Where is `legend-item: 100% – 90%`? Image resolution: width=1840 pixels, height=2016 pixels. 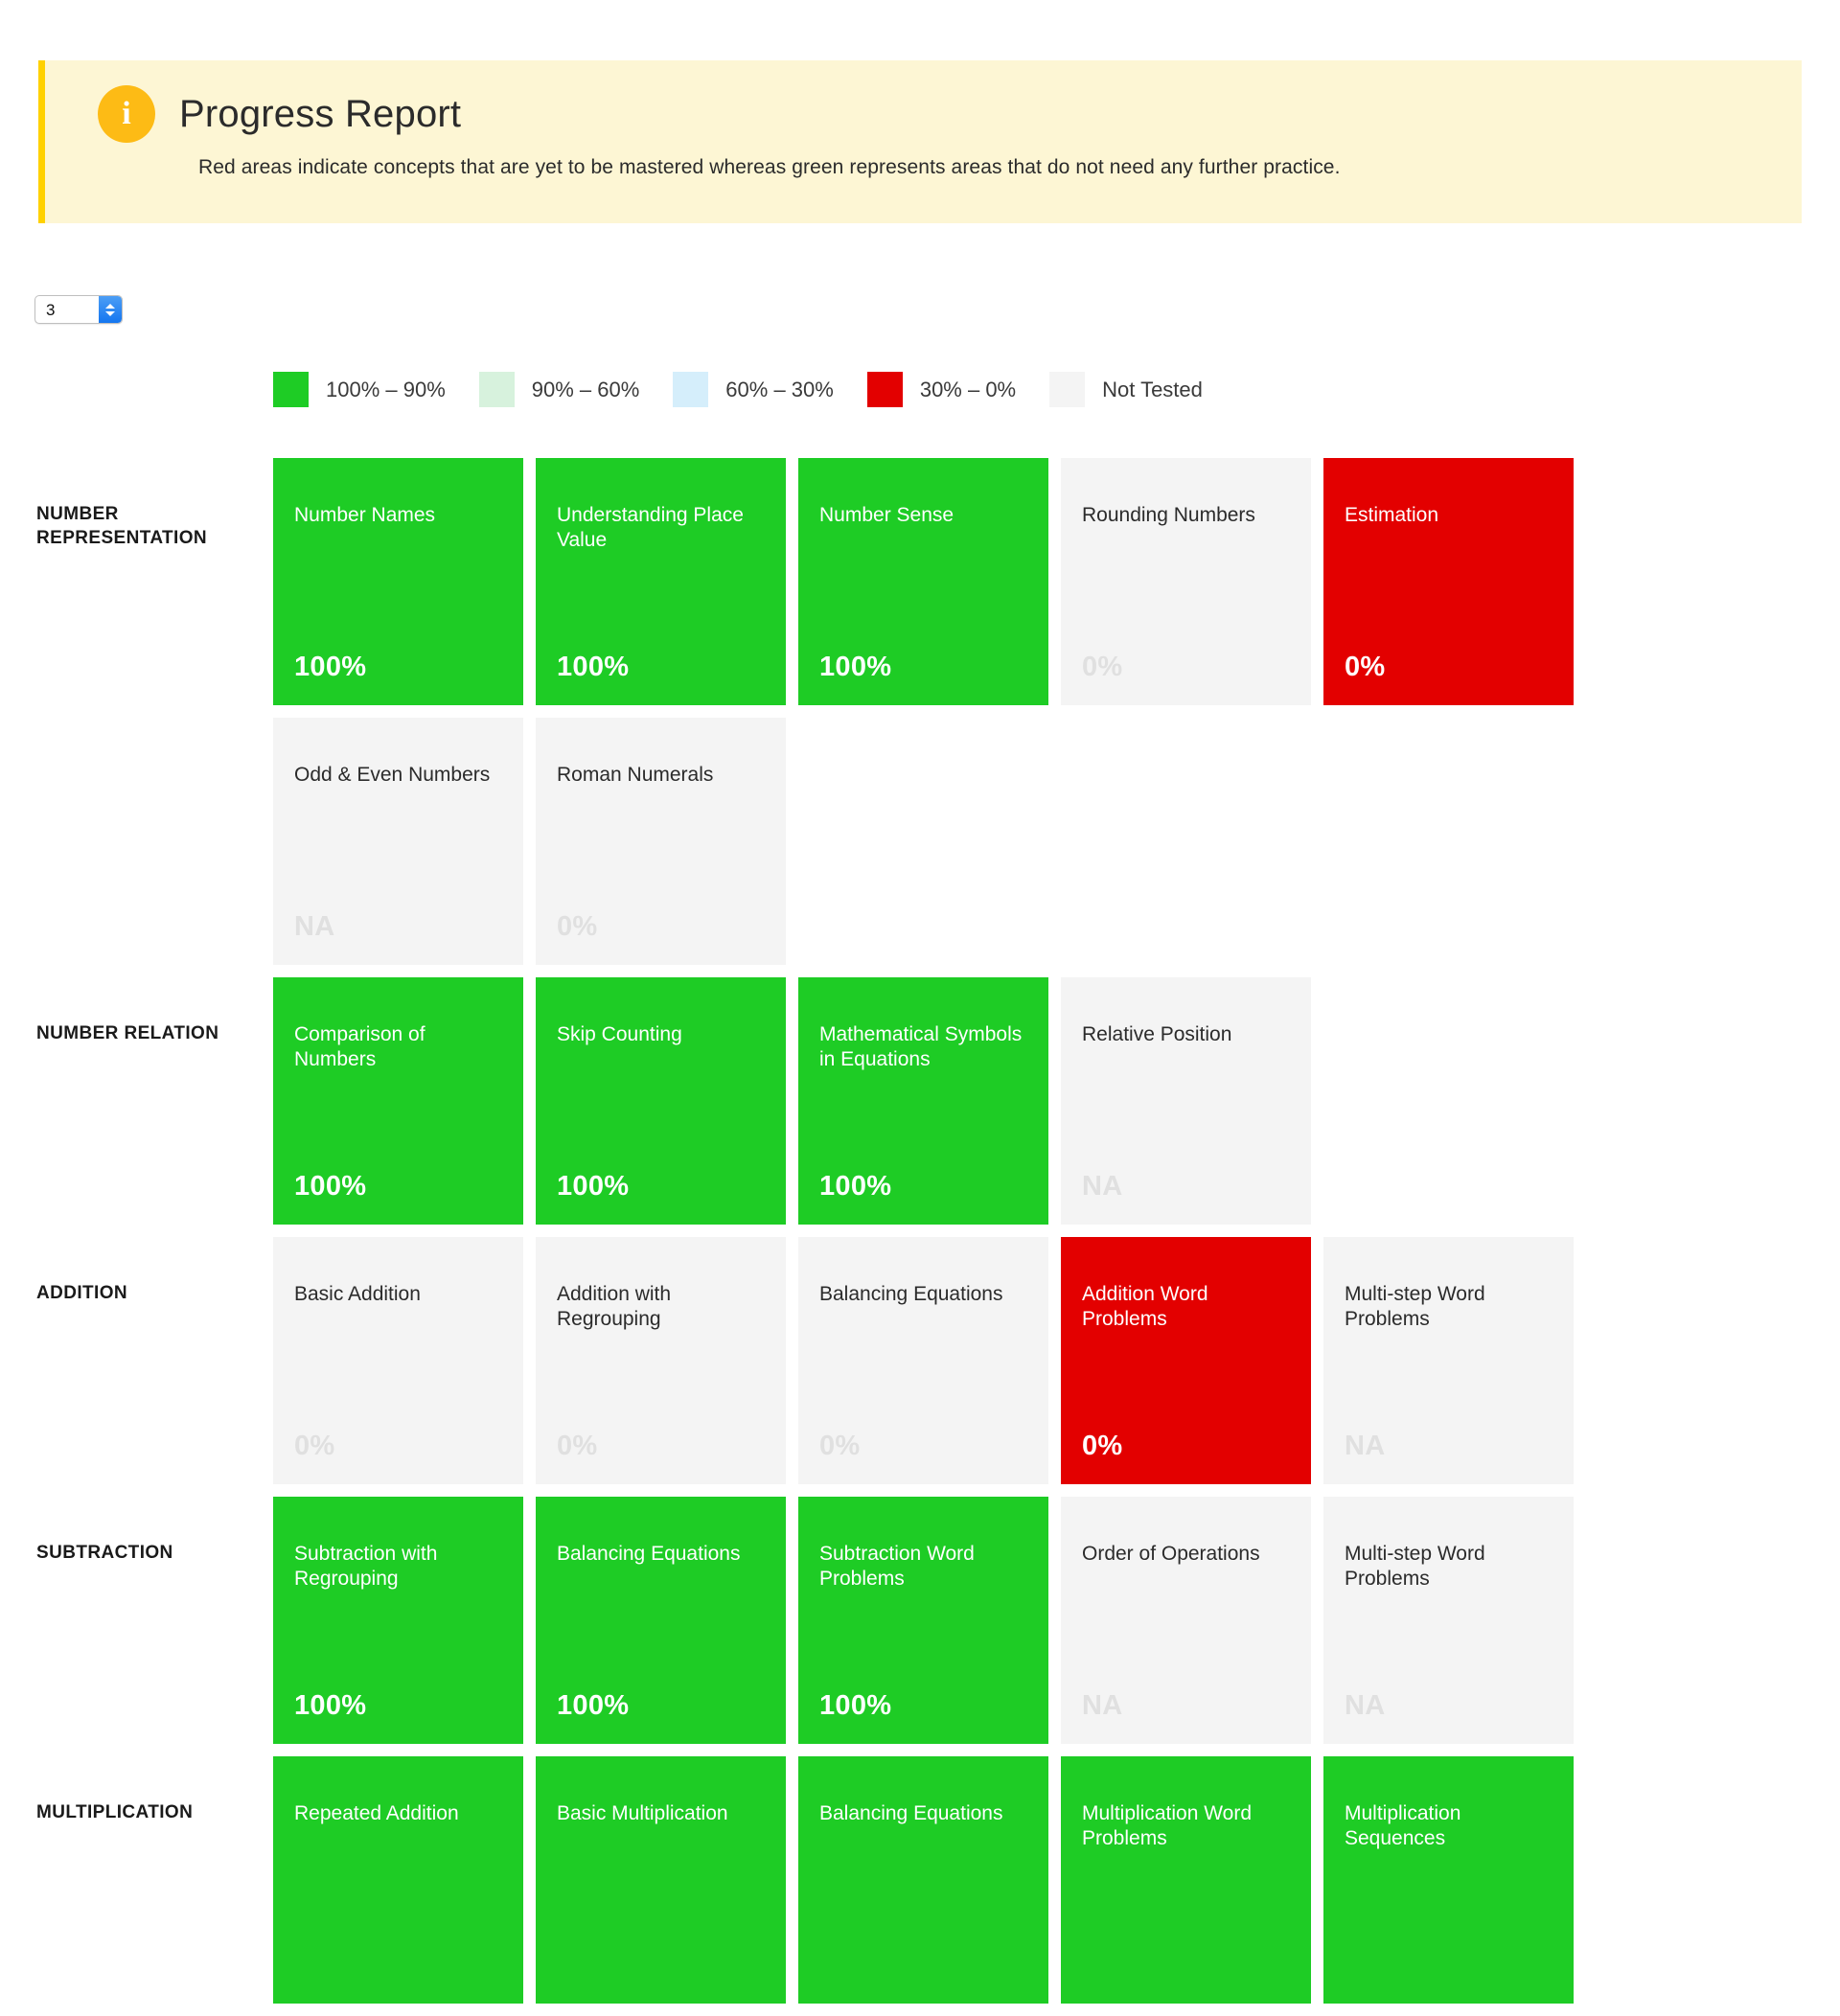
legend-item: 100% – 90% is located at coordinates (359, 389).